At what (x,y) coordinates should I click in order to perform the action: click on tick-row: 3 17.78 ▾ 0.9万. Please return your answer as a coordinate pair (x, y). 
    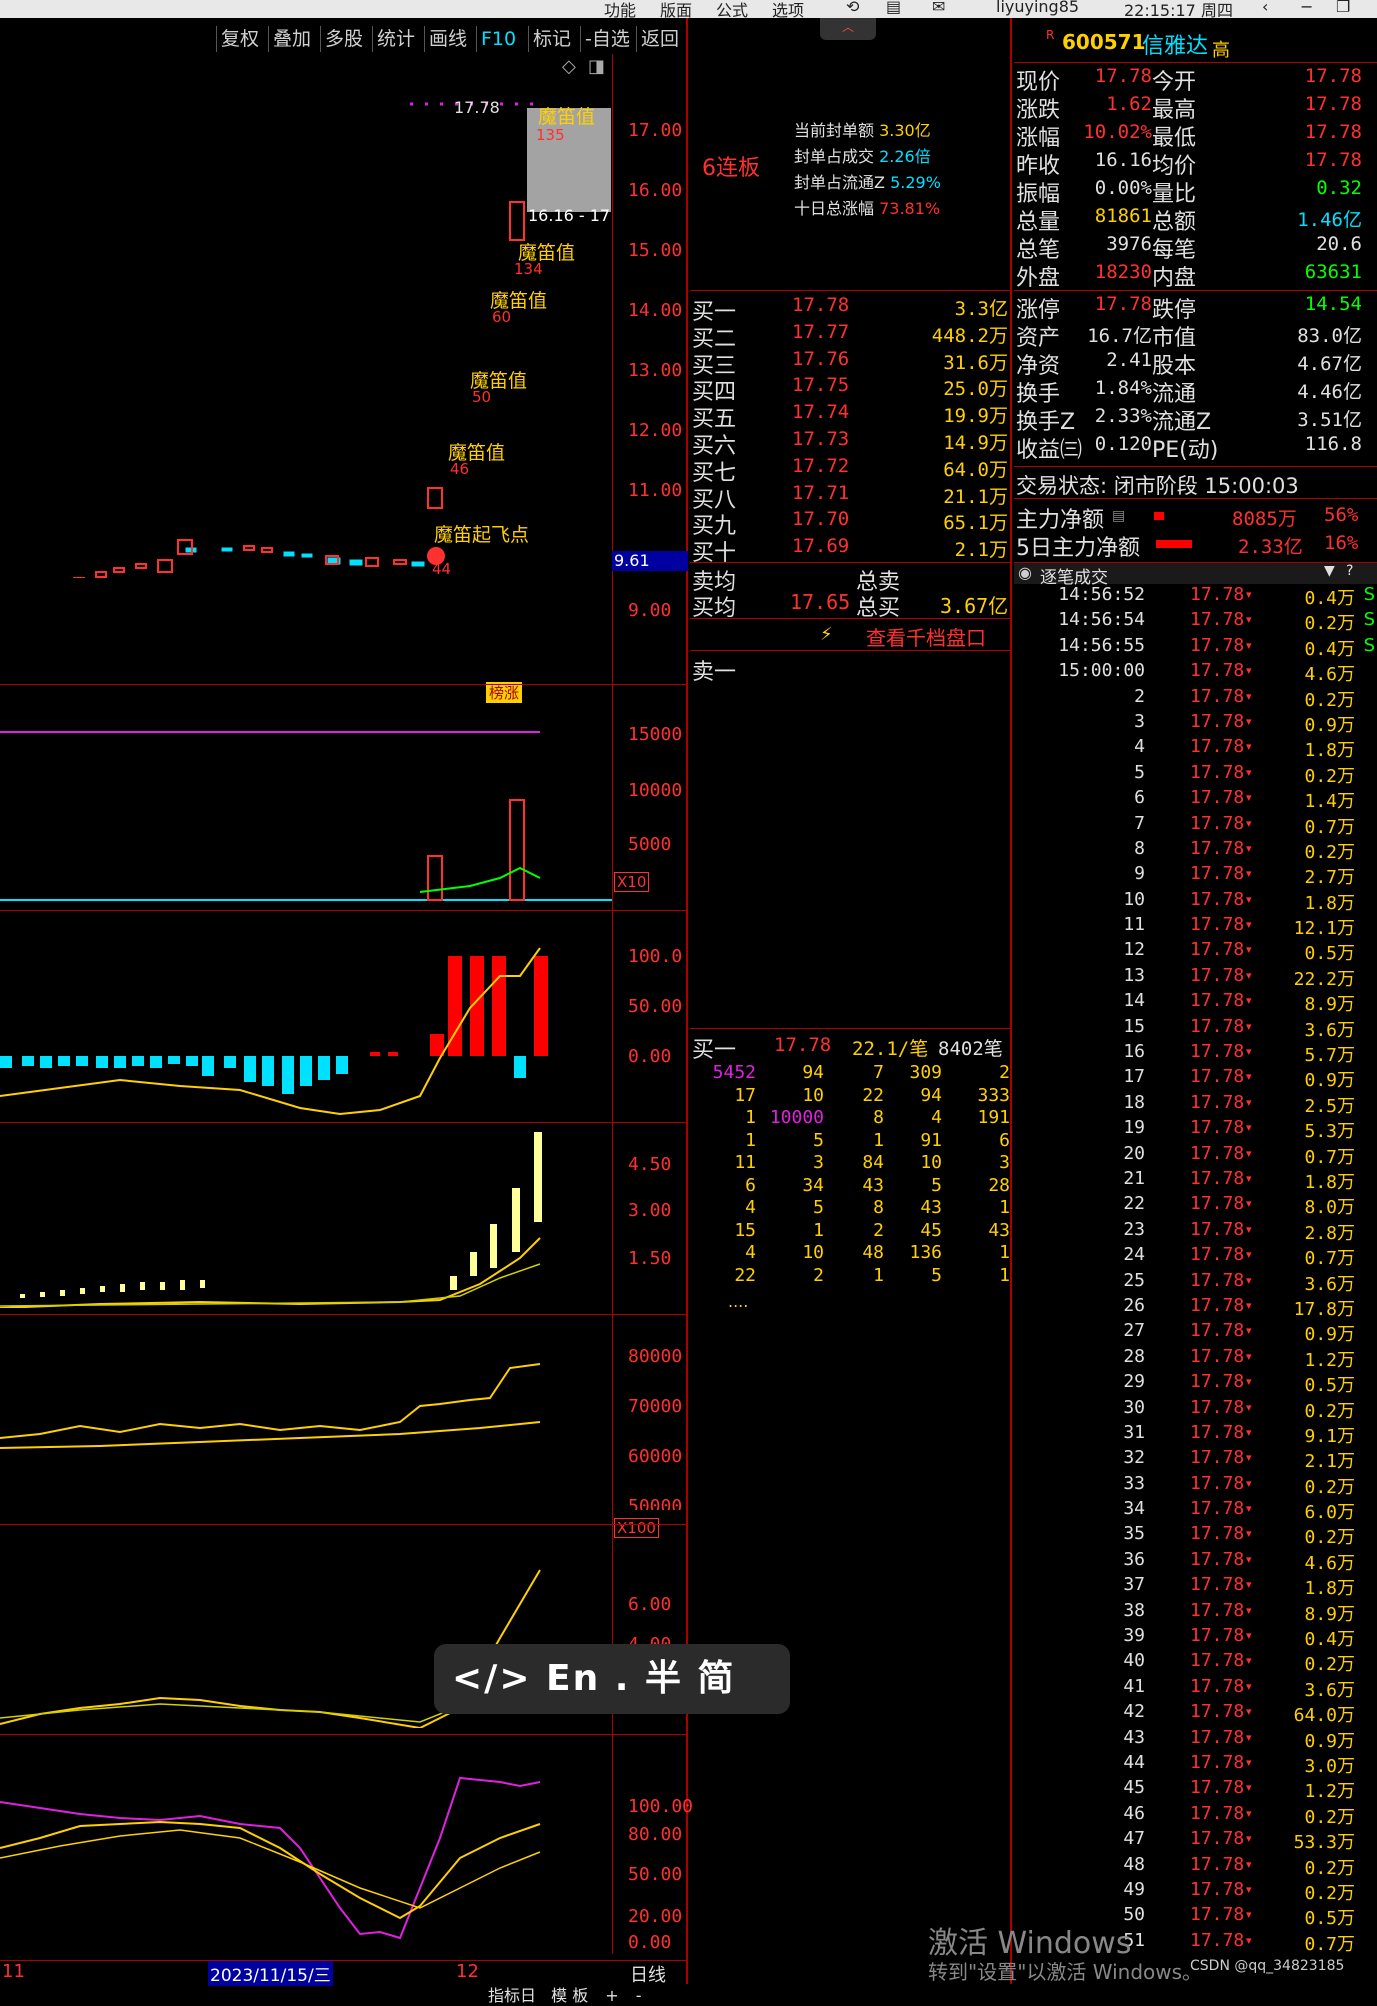
    Looking at the image, I should click on (1195, 723).